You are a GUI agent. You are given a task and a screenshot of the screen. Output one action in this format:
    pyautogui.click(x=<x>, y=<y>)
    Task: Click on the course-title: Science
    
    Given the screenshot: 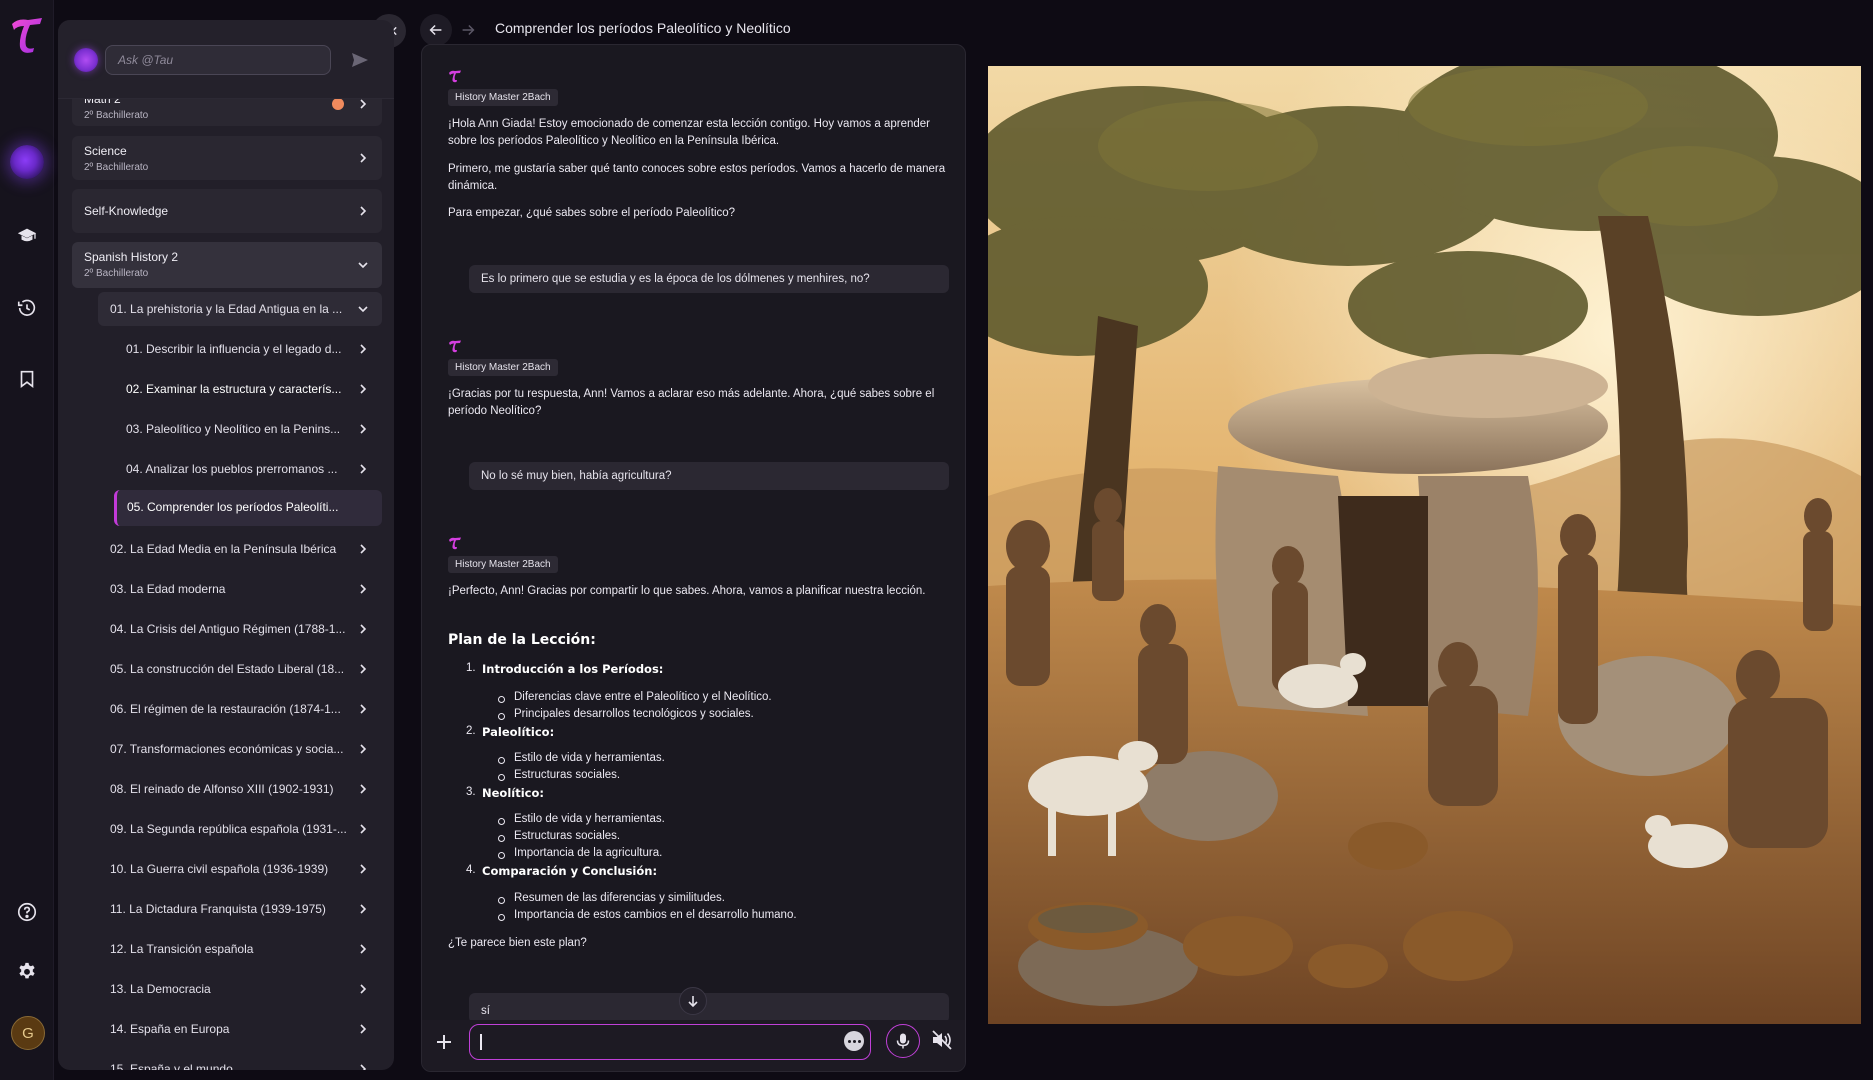 What is the action you would take?
    pyautogui.click(x=105, y=151)
    